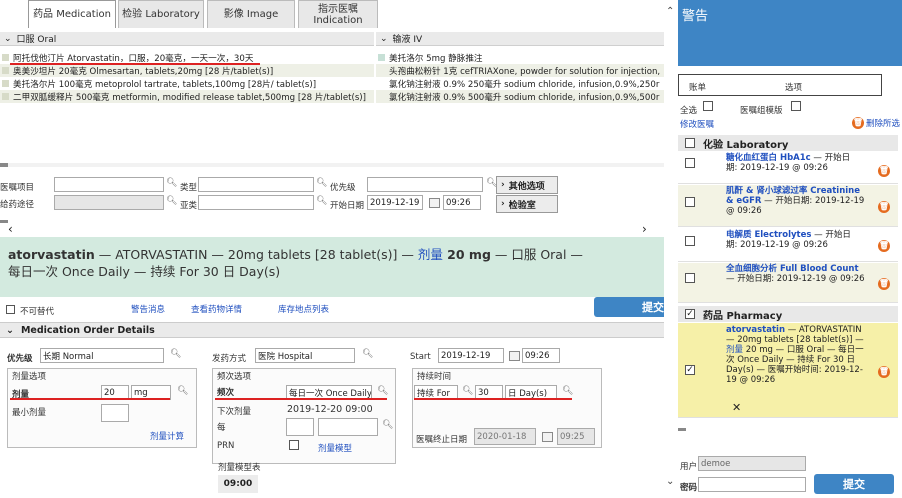 Image resolution: width=902 pixels, height=498 pixels. Describe the element at coordinates (697, 124) in the screenshot. I see `edit-order-link: 修改医嘱` at that location.